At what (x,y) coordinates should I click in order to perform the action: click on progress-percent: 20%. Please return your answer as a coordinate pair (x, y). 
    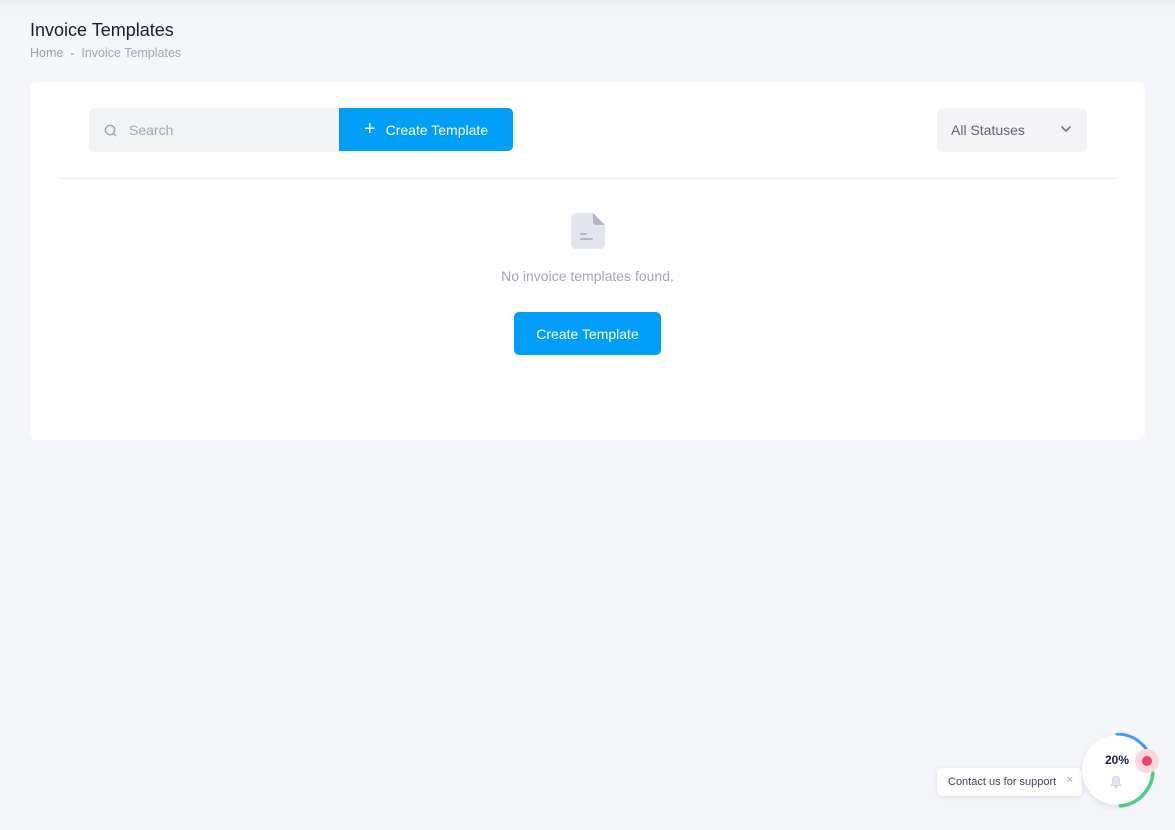
    Looking at the image, I should click on (1117, 760).